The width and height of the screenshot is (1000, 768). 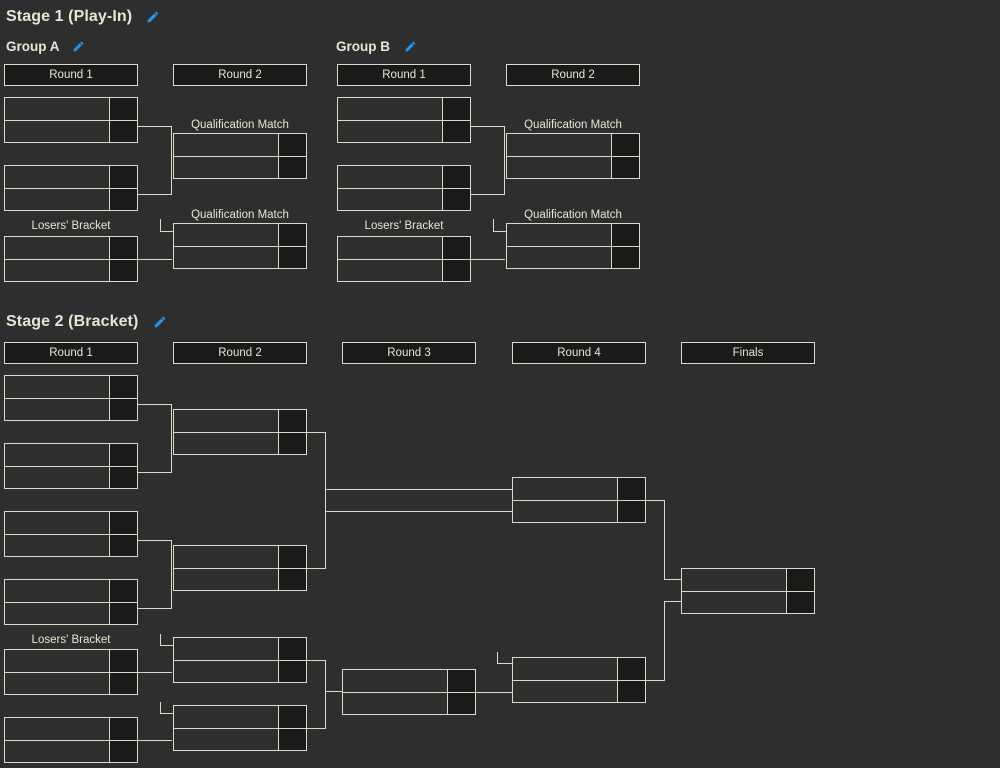 I want to click on stage-2-round1-match3, so click(x=71, y=534).